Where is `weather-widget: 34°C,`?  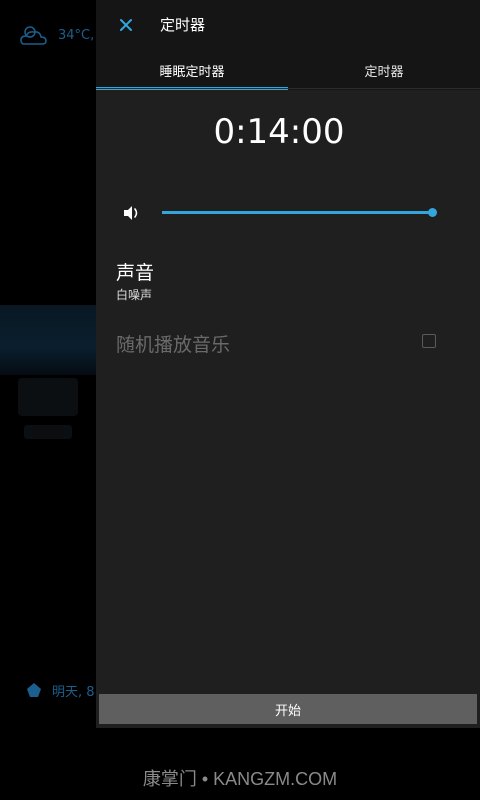
weather-widget: 34°C, is located at coordinates (56, 35).